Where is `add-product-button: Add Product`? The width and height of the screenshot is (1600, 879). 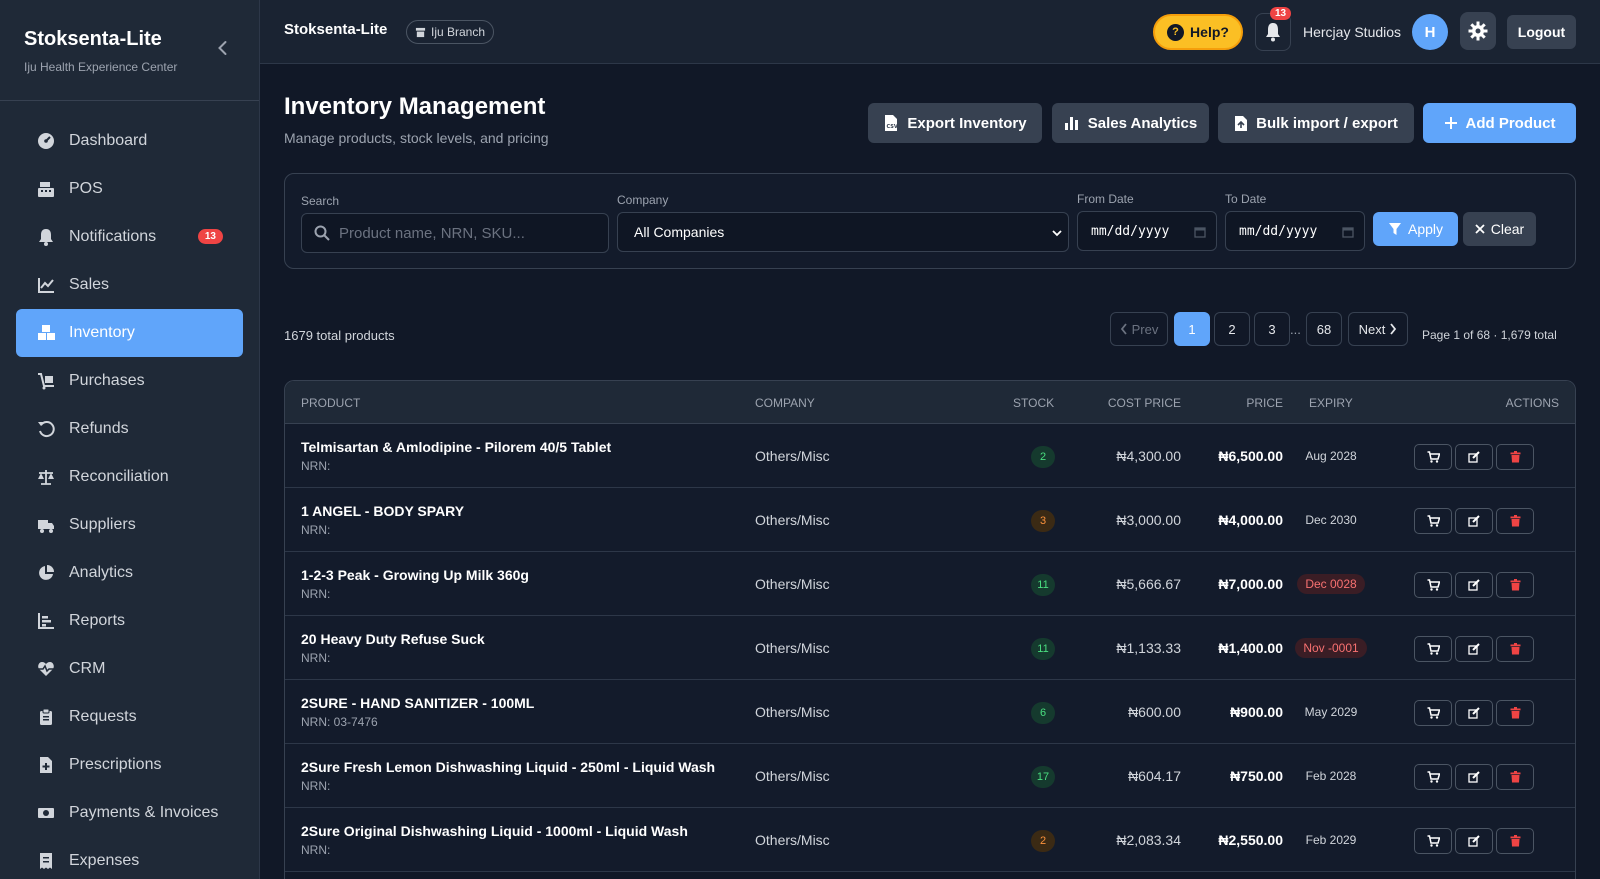 add-product-button: Add Product is located at coordinates (1499, 123).